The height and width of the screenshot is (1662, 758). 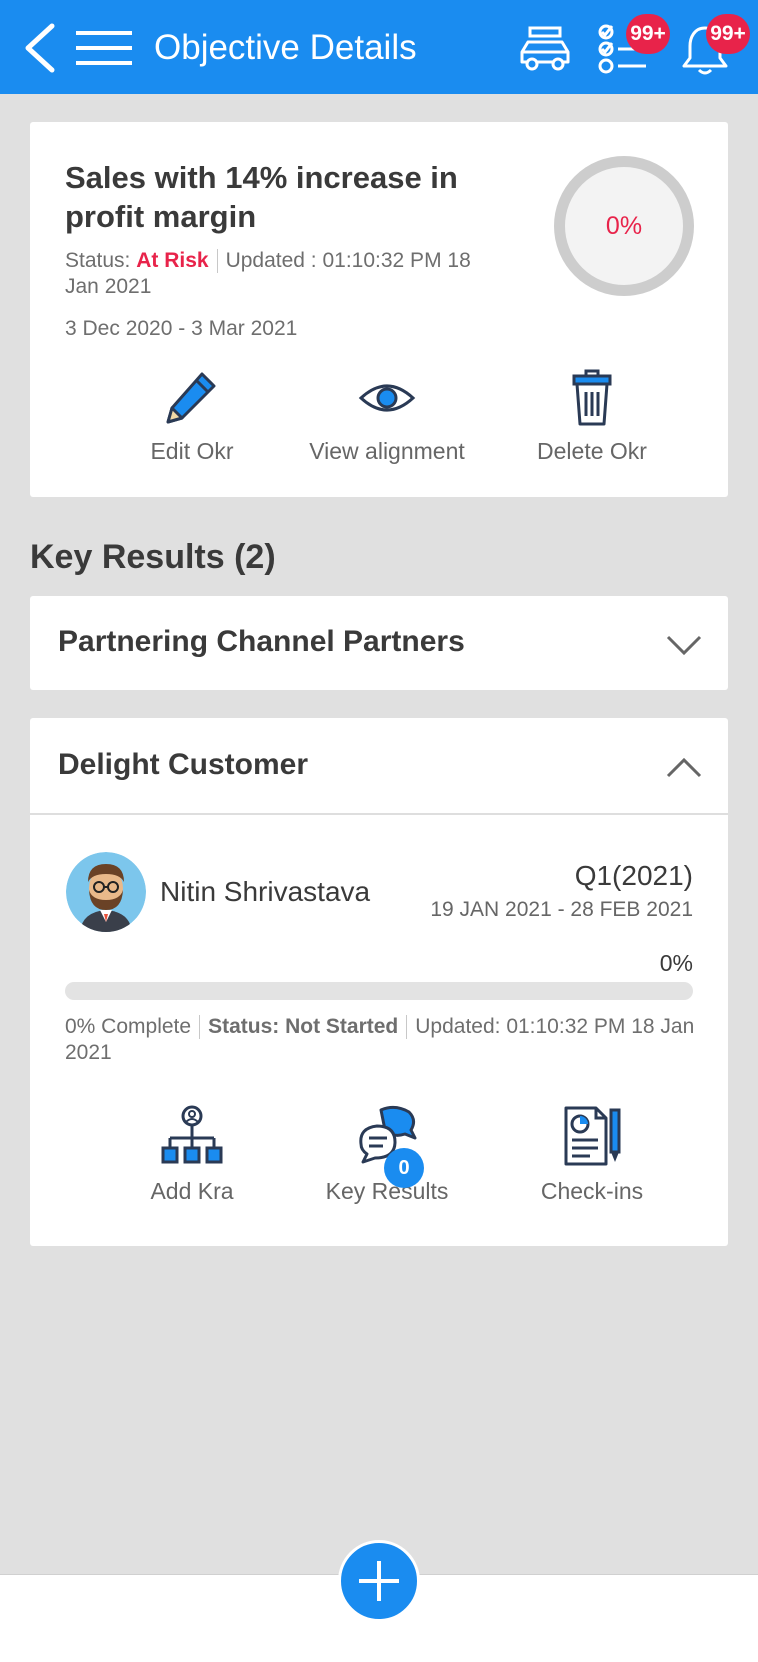 What do you see at coordinates (261, 641) in the screenshot?
I see `key-result-title: Partnering Channel Partners` at bounding box center [261, 641].